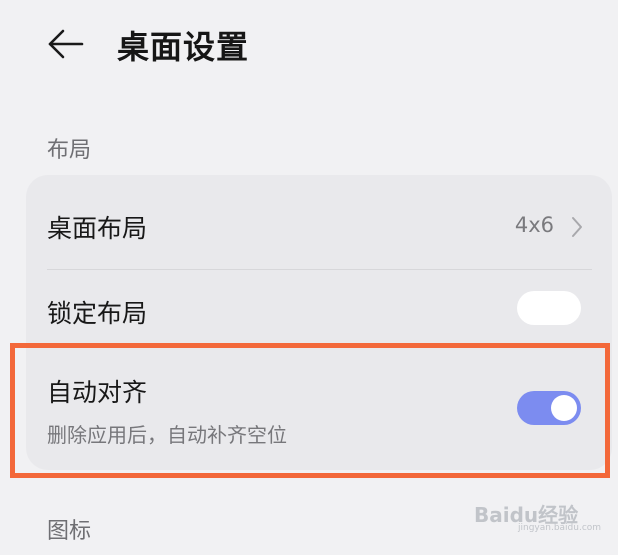  I want to click on auto-align-description: 删除应用后，自动补齐空位, so click(167, 435).